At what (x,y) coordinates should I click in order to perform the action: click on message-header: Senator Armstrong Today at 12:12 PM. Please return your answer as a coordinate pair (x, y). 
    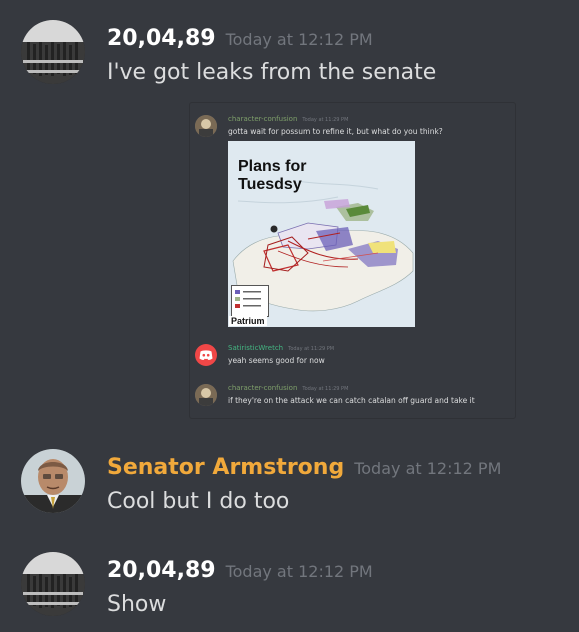
    Looking at the image, I should click on (304, 467).